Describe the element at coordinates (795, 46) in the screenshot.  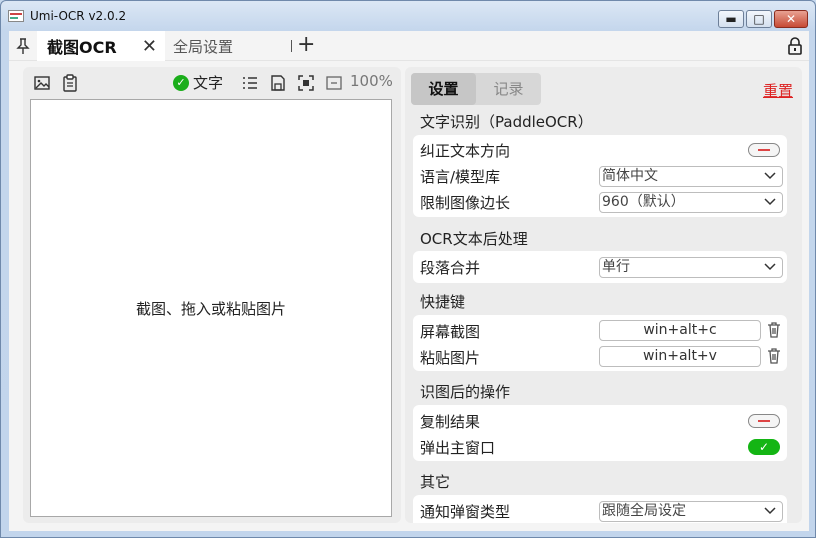
I see `lock-icon` at that location.